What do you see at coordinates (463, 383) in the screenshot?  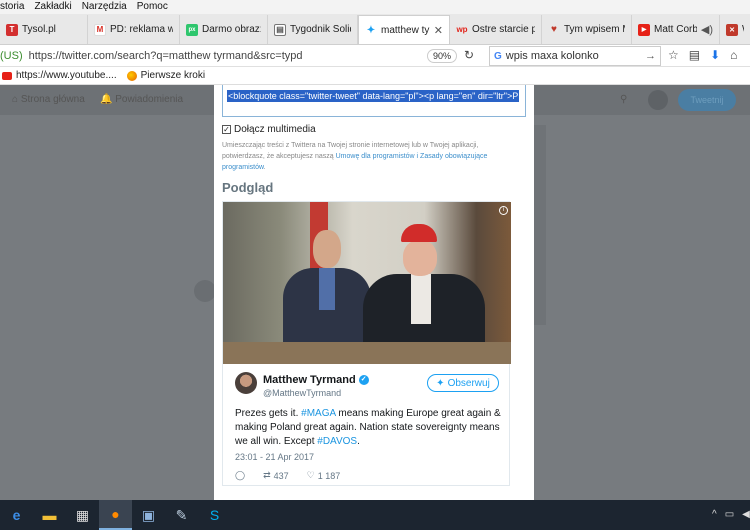 I see `follow-button: ✦ Obserwuj` at bounding box center [463, 383].